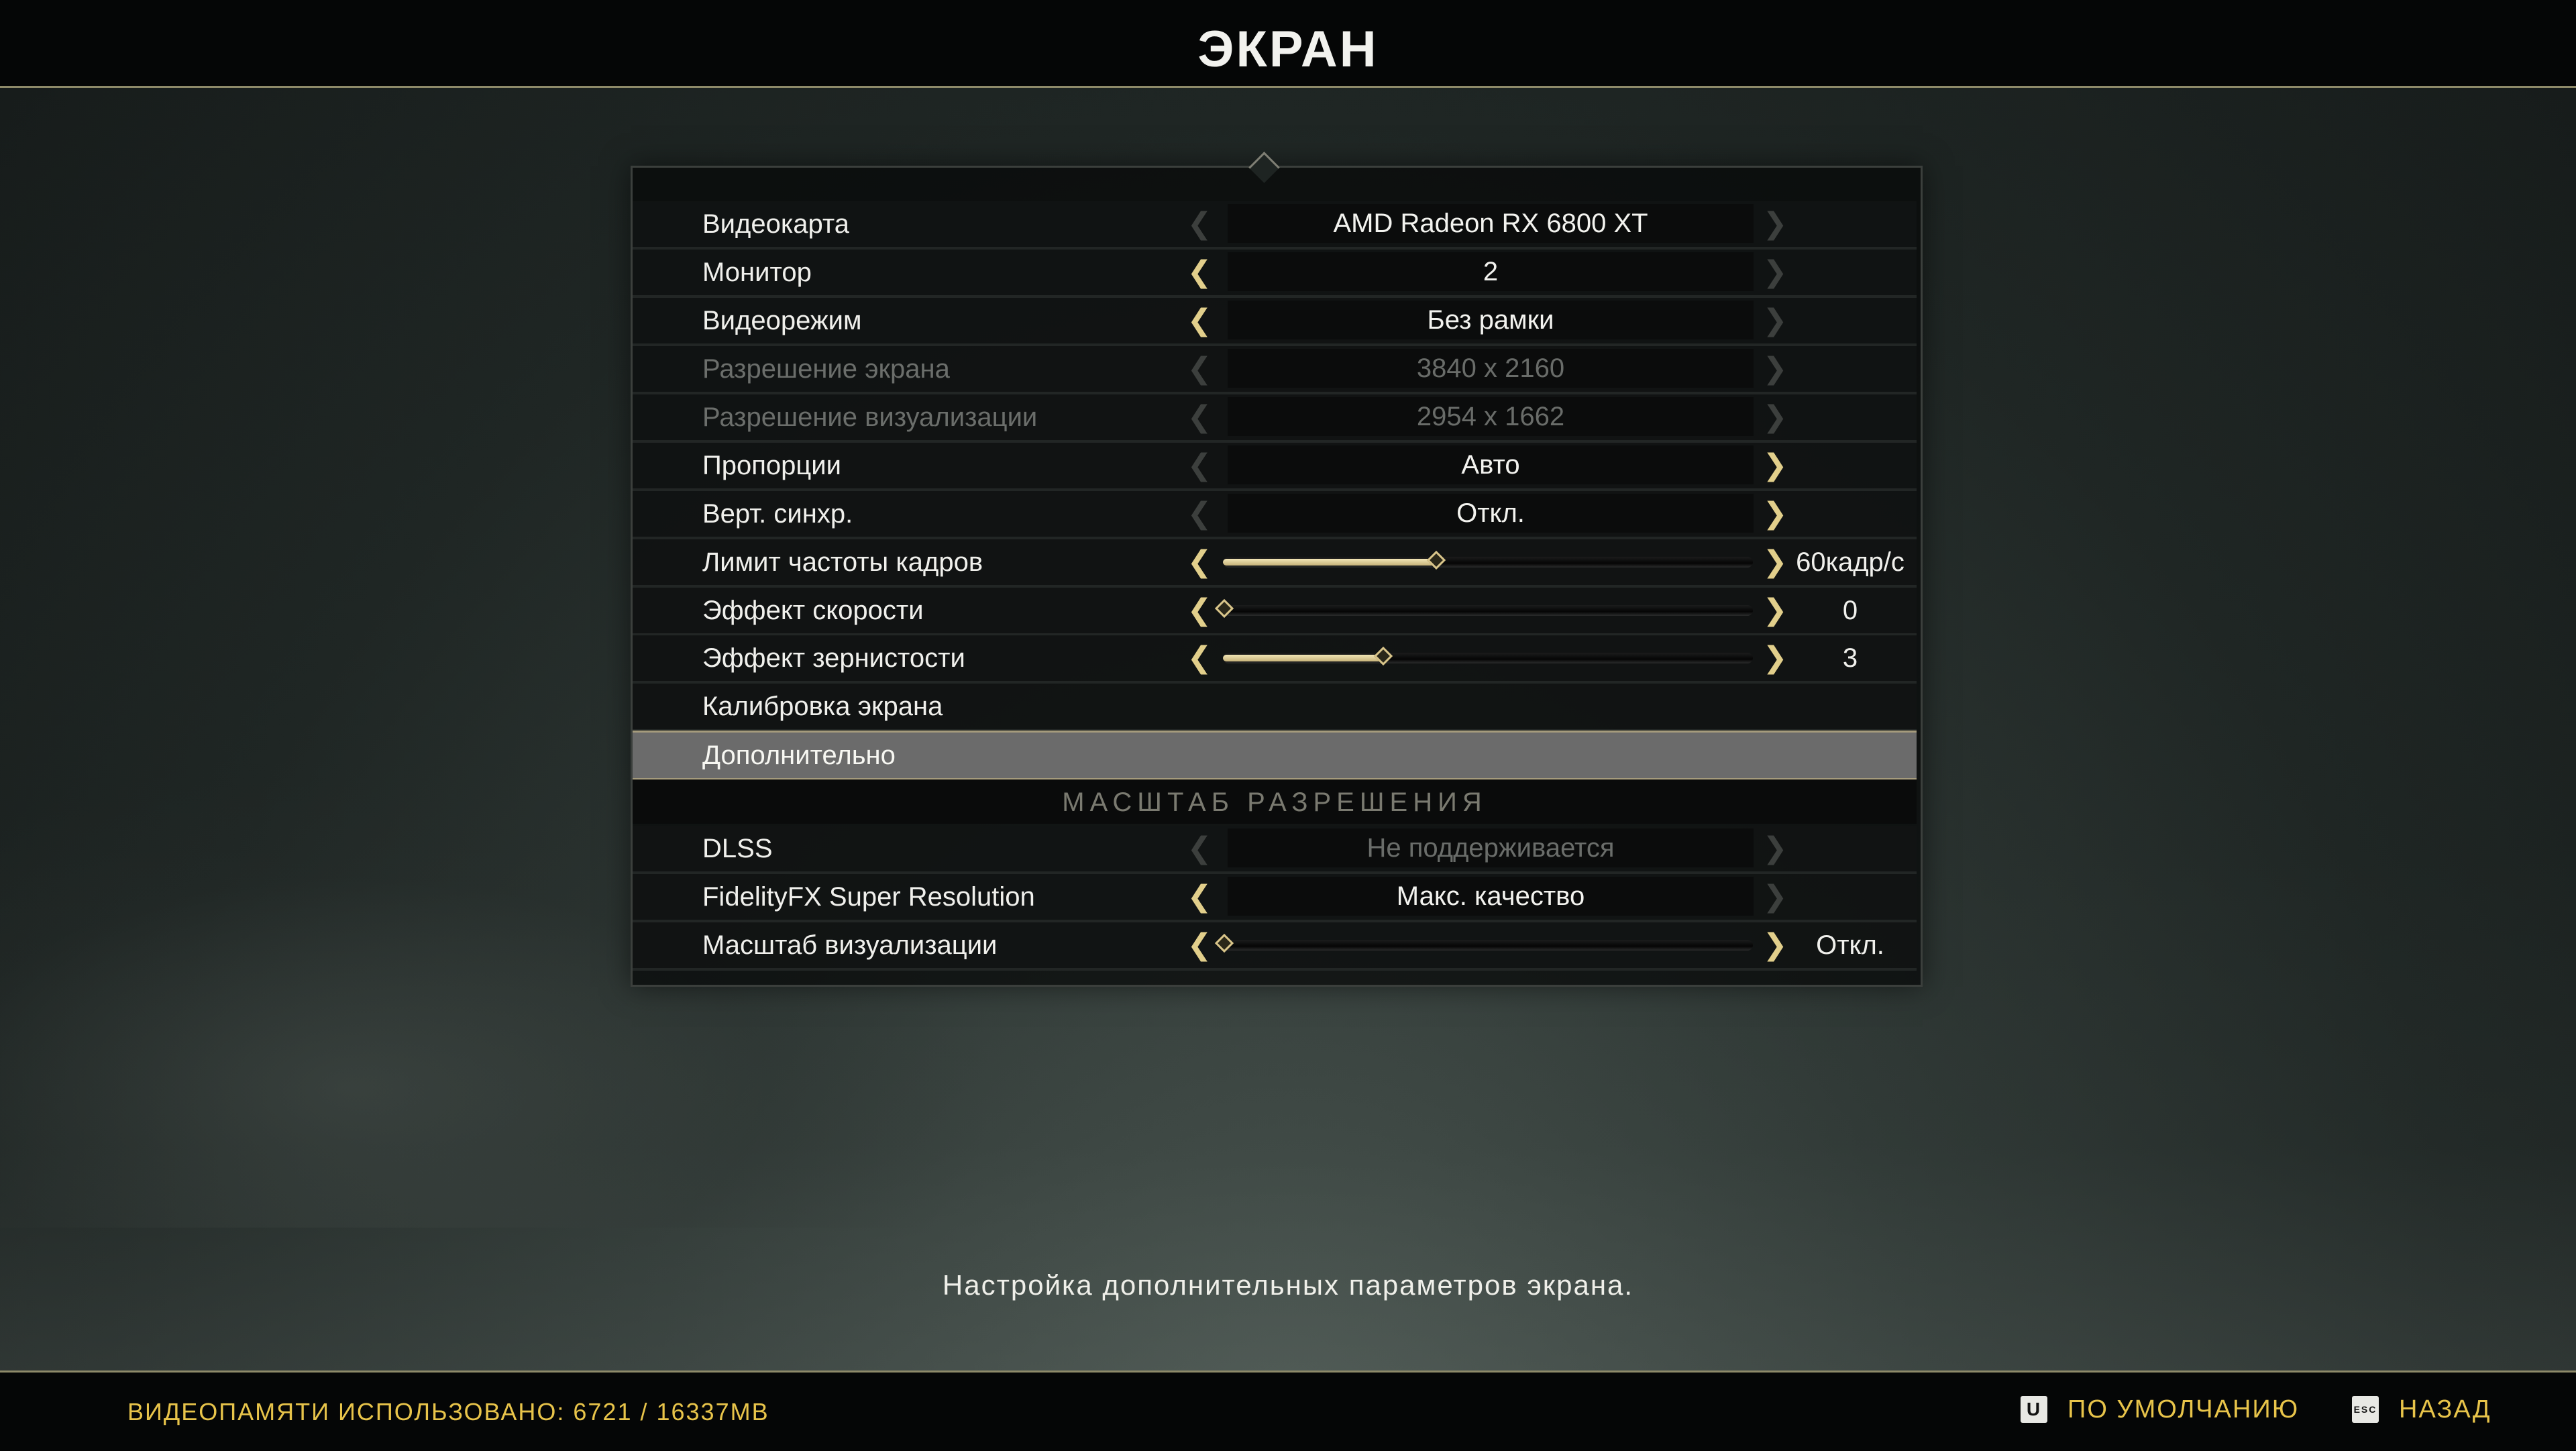 The width and height of the screenshot is (2576, 1451). I want to click on setting-row: Монитор ❮ 2 ❯, so click(1275, 274).